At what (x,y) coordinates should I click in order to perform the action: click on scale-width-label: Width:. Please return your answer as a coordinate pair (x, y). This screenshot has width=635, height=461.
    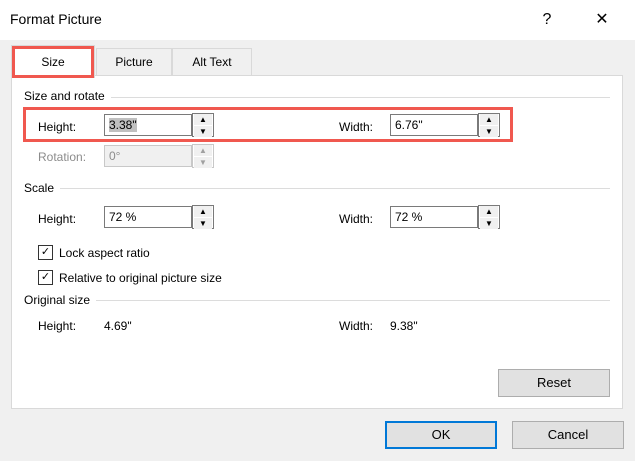
    Looking at the image, I should click on (356, 219).